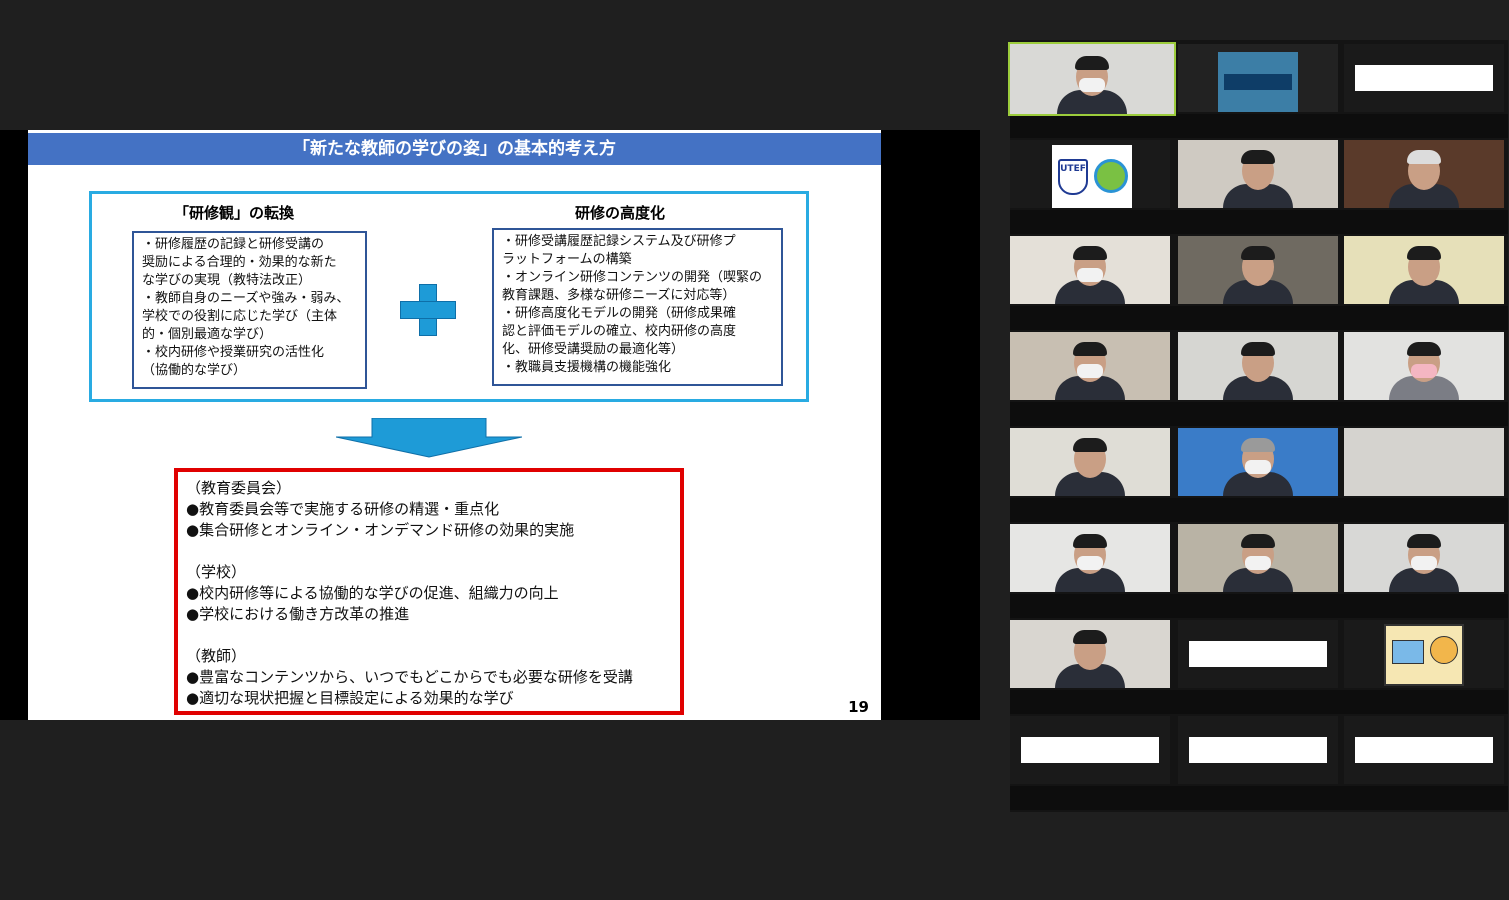 The height and width of the screenshot is (900, 1509). Describe the element at coordinates (239, 262) in the screenshot. I see `slide-text-line: 奨励による合理的・効果的な新た` at that location.